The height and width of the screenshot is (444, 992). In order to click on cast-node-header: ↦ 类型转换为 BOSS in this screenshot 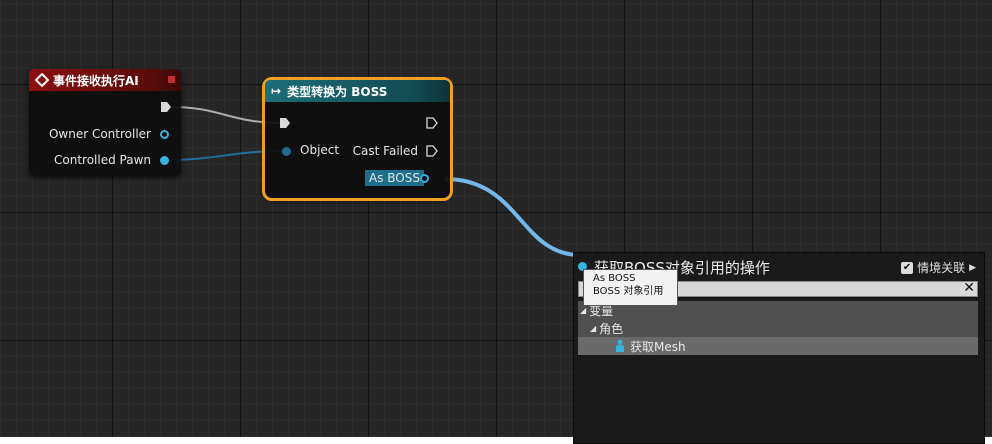, I will do `click(357, 91)`.